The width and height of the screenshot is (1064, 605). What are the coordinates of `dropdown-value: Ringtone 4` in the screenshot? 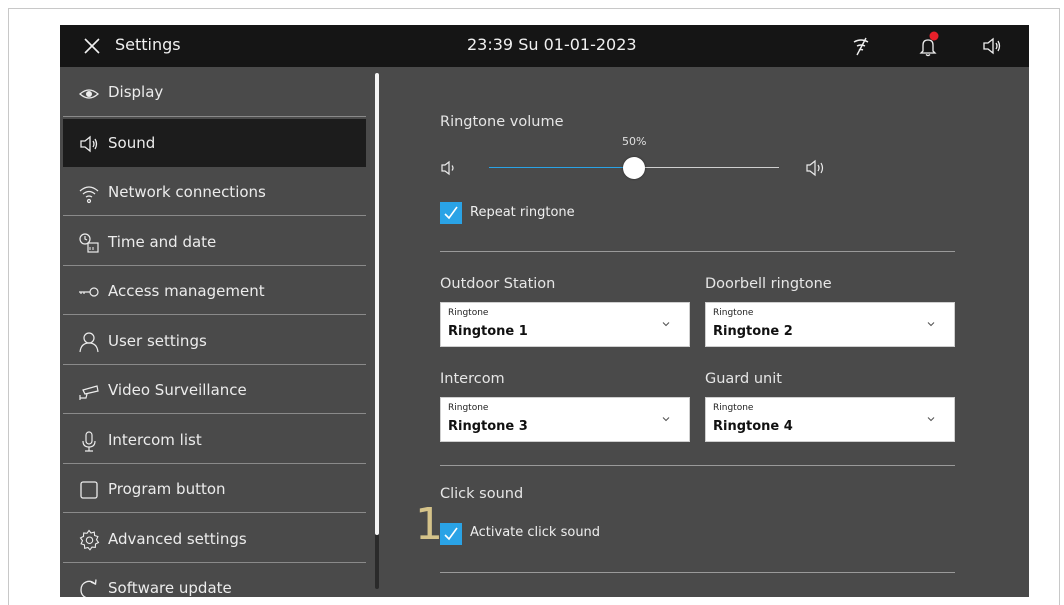 It's located at (753, 426).